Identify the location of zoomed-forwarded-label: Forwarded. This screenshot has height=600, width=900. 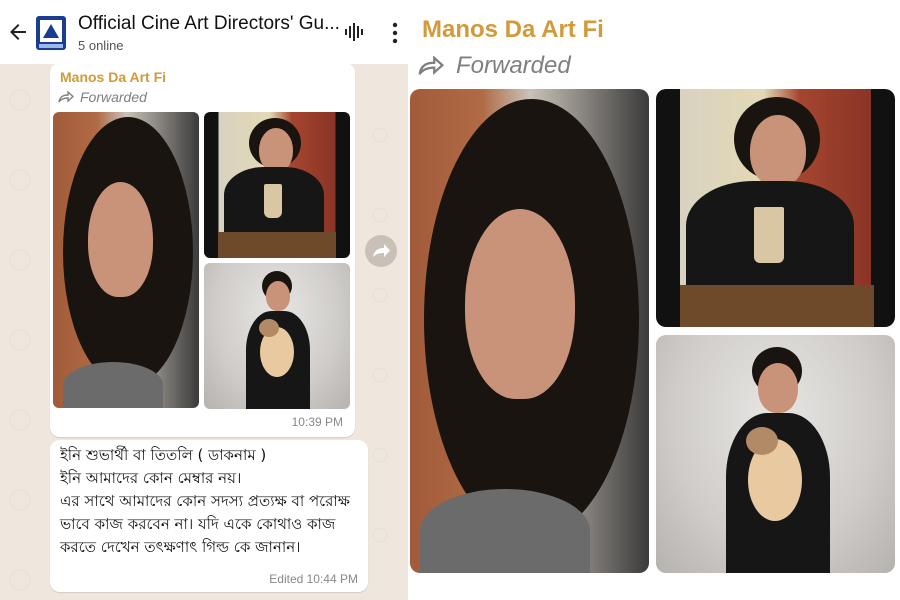
(494, 66).